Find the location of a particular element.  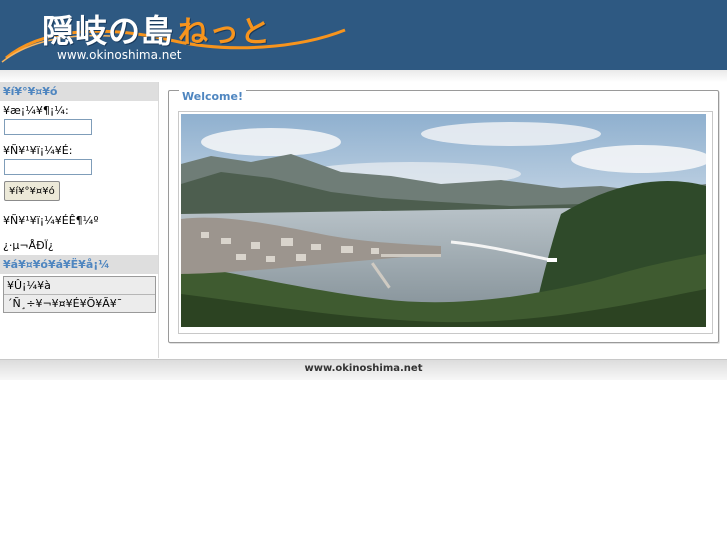

main-menu-heading: ¥á¥¤¥ó¥á¥Ë¥å¡¼ is located at coordinates (79, 264).